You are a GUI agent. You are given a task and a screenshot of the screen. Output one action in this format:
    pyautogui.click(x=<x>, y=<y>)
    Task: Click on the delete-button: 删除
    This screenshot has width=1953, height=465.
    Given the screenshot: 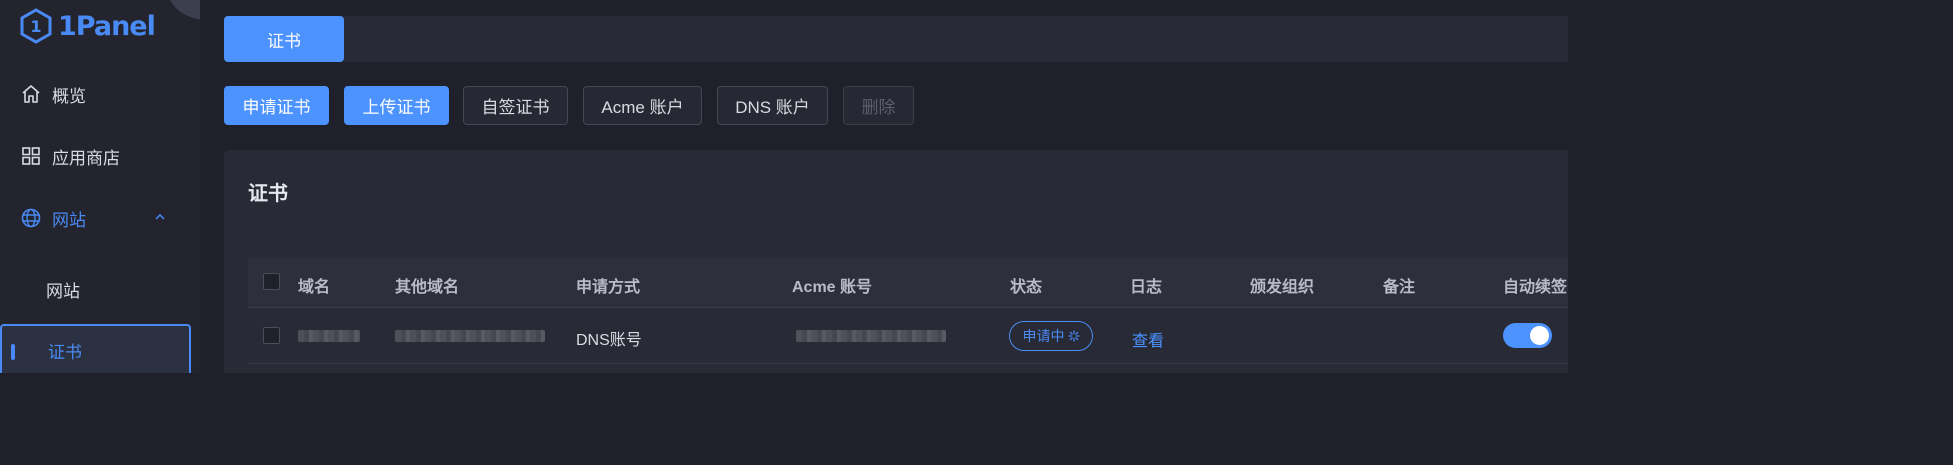 What is the action you would take?
    pyautogui.click(x=878, y=105)
    